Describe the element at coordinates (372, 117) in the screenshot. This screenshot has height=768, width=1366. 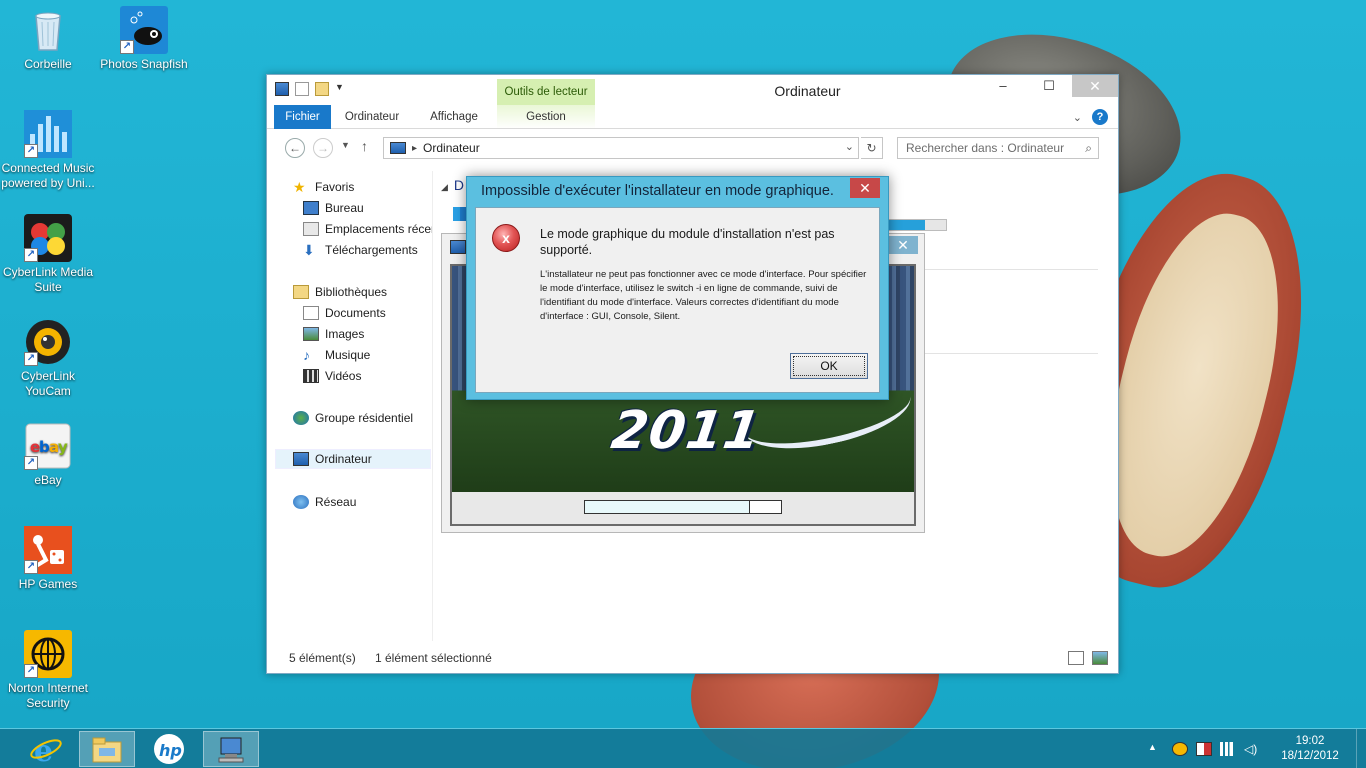
I see `tab-ordinateur: Ordinateur` at that location.